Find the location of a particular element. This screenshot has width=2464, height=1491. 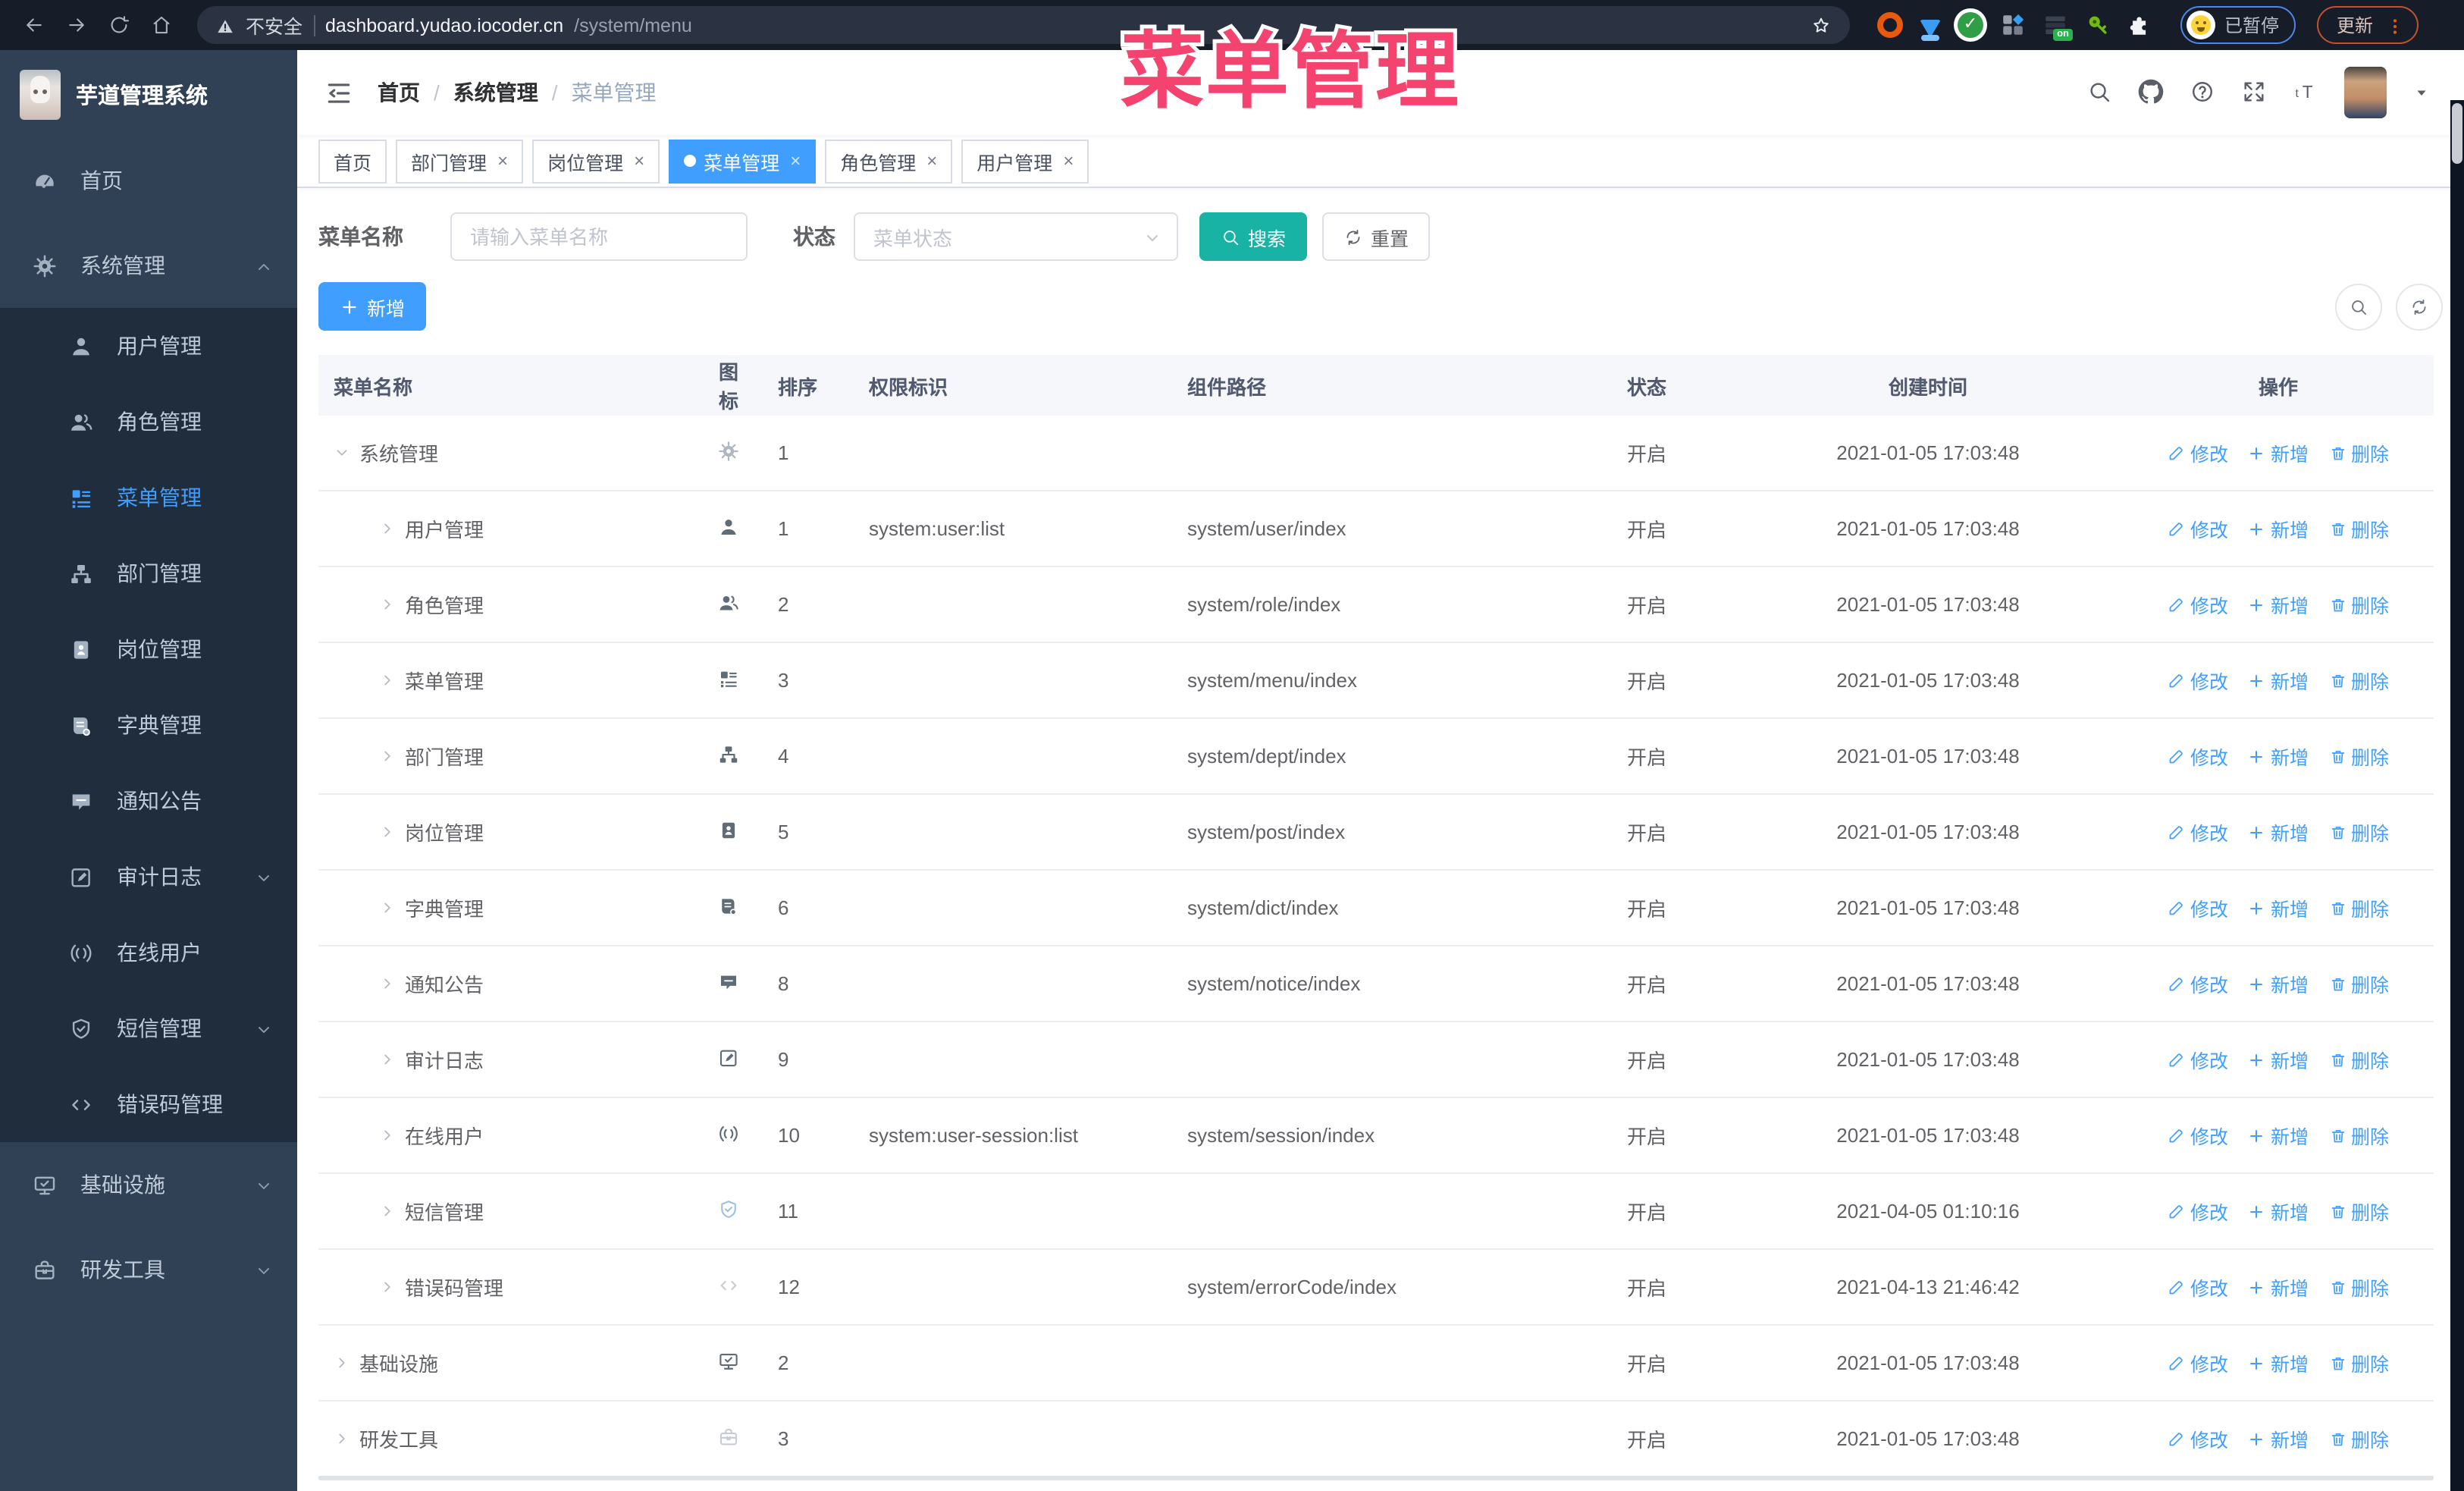

menu-name-input is located at coordinates (599, 236).